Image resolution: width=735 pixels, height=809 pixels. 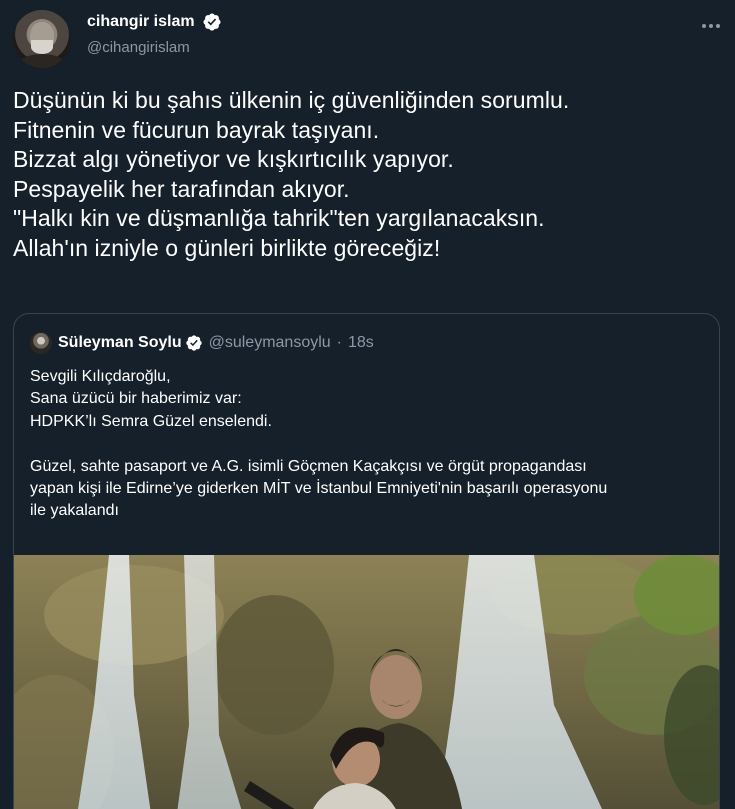 I want to click on quoted-tweet-header: Süleyman Soylu @suleymansoylu · 18s, so click(x=202, y=343).